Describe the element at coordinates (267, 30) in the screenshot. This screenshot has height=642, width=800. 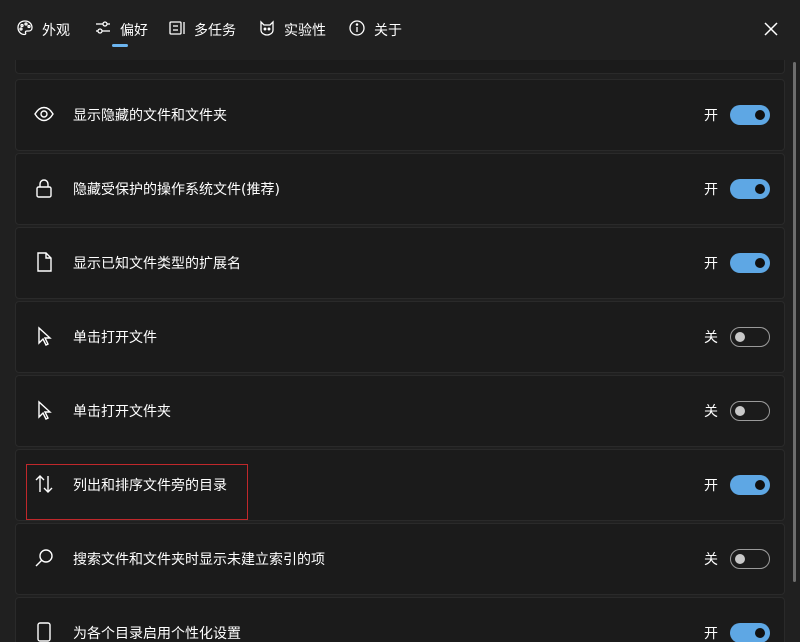
I see `cat-icon` at that location.